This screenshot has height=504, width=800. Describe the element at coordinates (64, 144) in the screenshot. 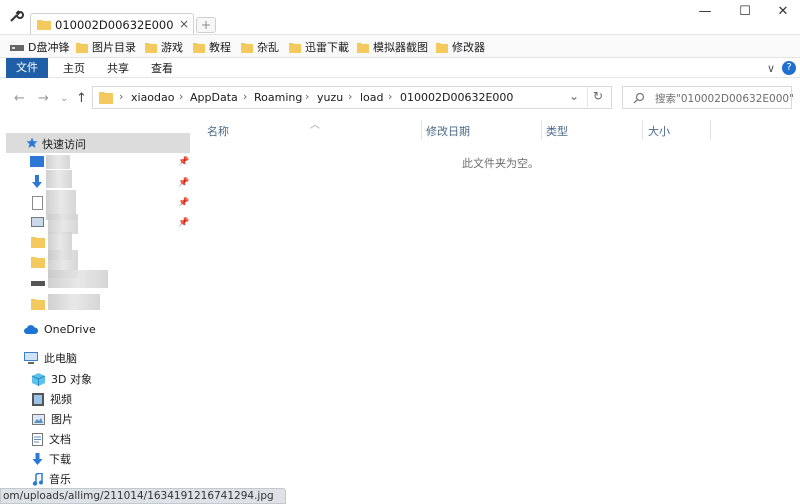

I see `nav-quick-access-label: 快速访问` at that location.